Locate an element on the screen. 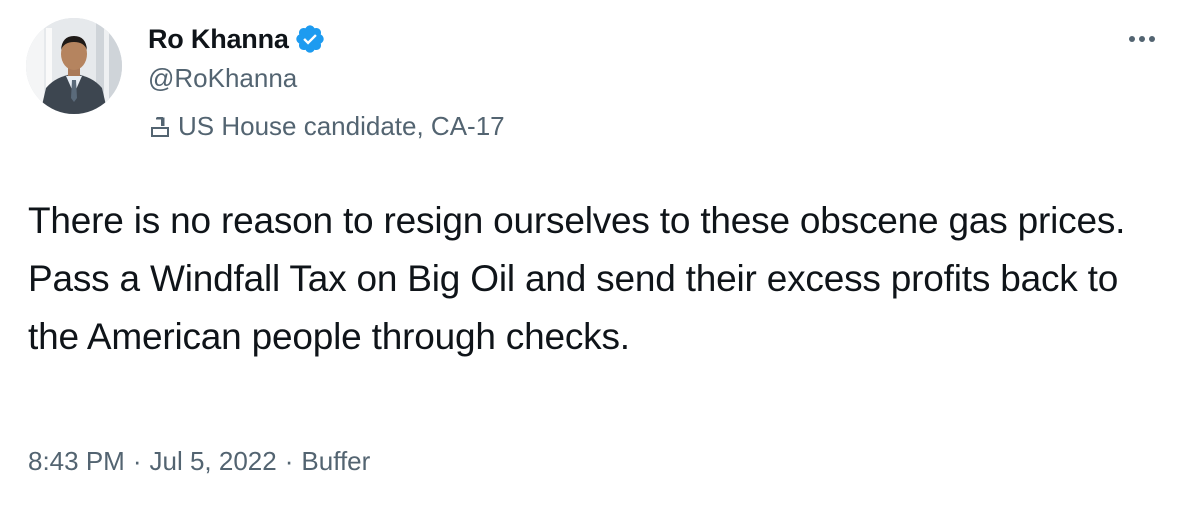 Image resolution: width=1186 pixels, height=508 pixels. profile-photo is located at coordinates (74, 66).